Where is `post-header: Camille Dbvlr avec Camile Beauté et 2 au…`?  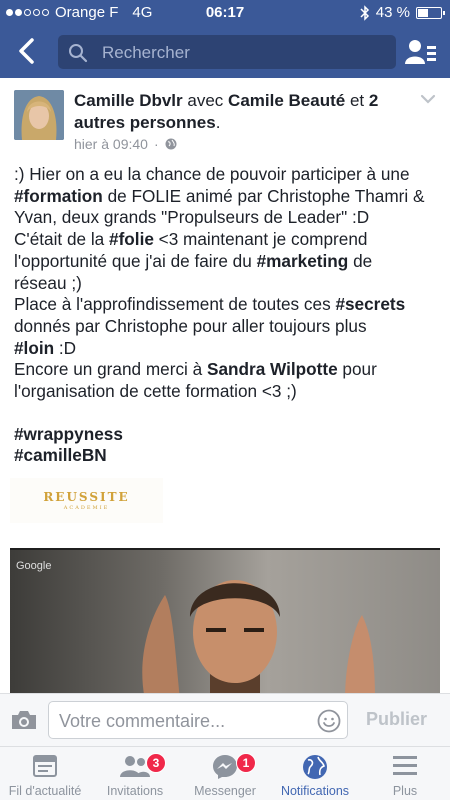
post-header: Camille Dbvlr avec Camile Beauté et 2 au… is located at coordinates (239, 112).